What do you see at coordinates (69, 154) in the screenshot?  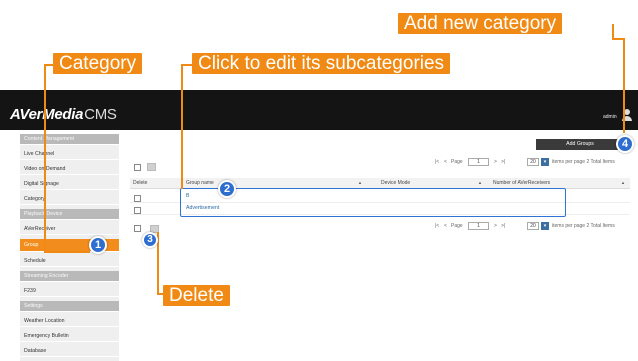 I see `sidebar-item-live-channel: Live Channel` at bounding box center [69, 154].